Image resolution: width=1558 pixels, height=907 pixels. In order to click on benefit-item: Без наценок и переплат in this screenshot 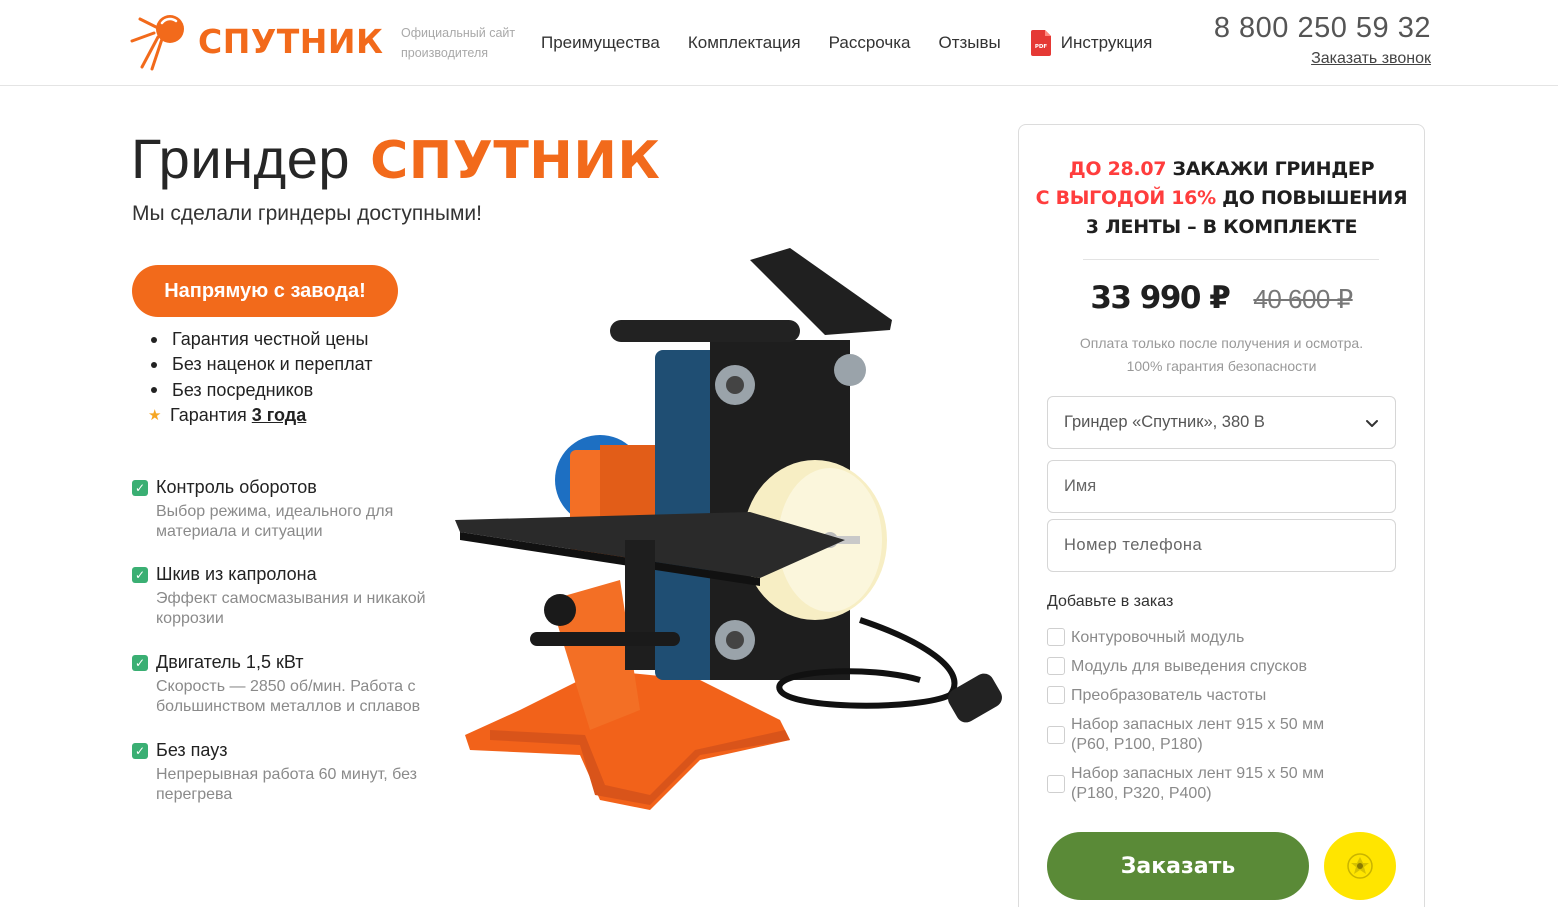, I will do `click(260, 364)`.